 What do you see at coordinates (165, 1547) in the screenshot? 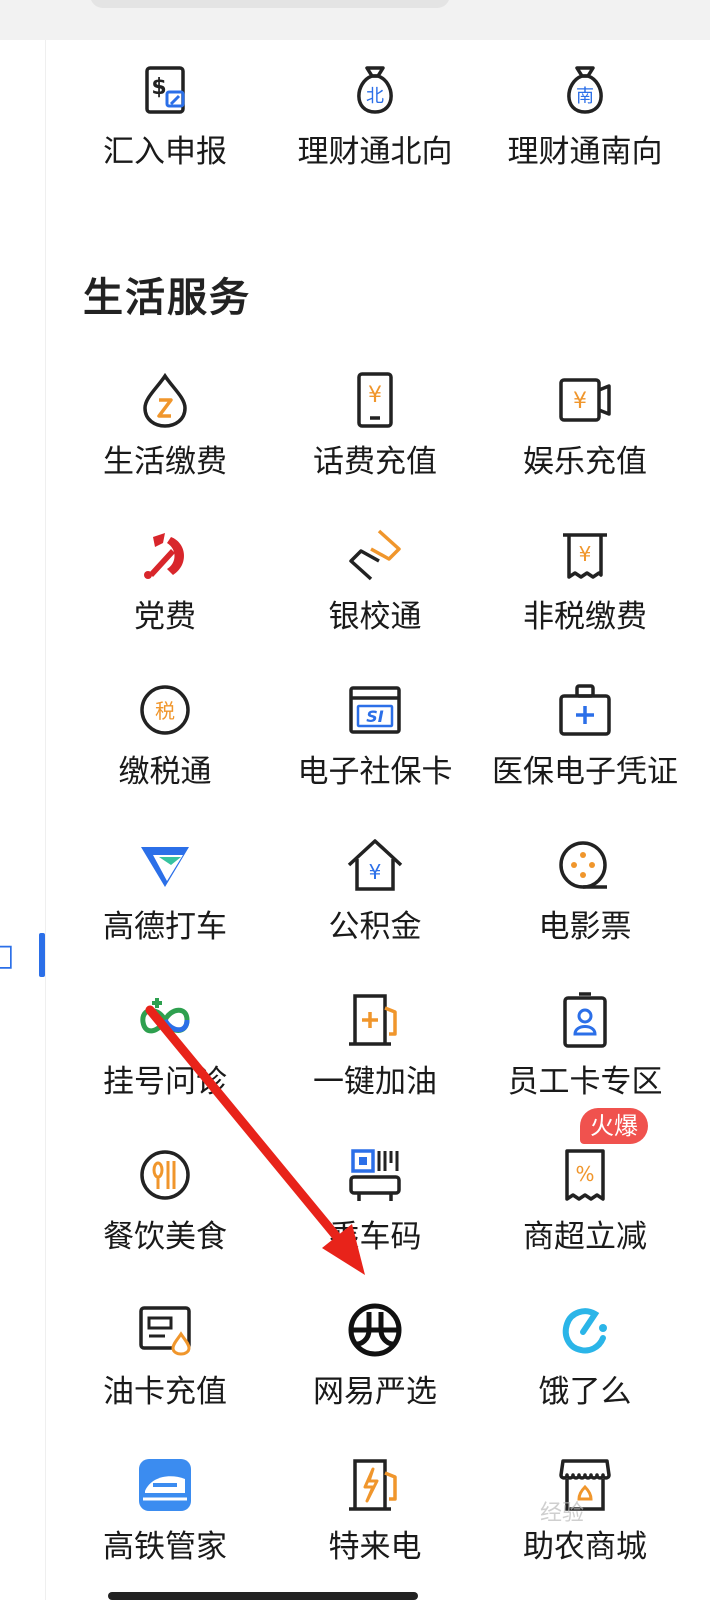
I see `service-label: 高铁管家` at bounding box center [165, 1547].